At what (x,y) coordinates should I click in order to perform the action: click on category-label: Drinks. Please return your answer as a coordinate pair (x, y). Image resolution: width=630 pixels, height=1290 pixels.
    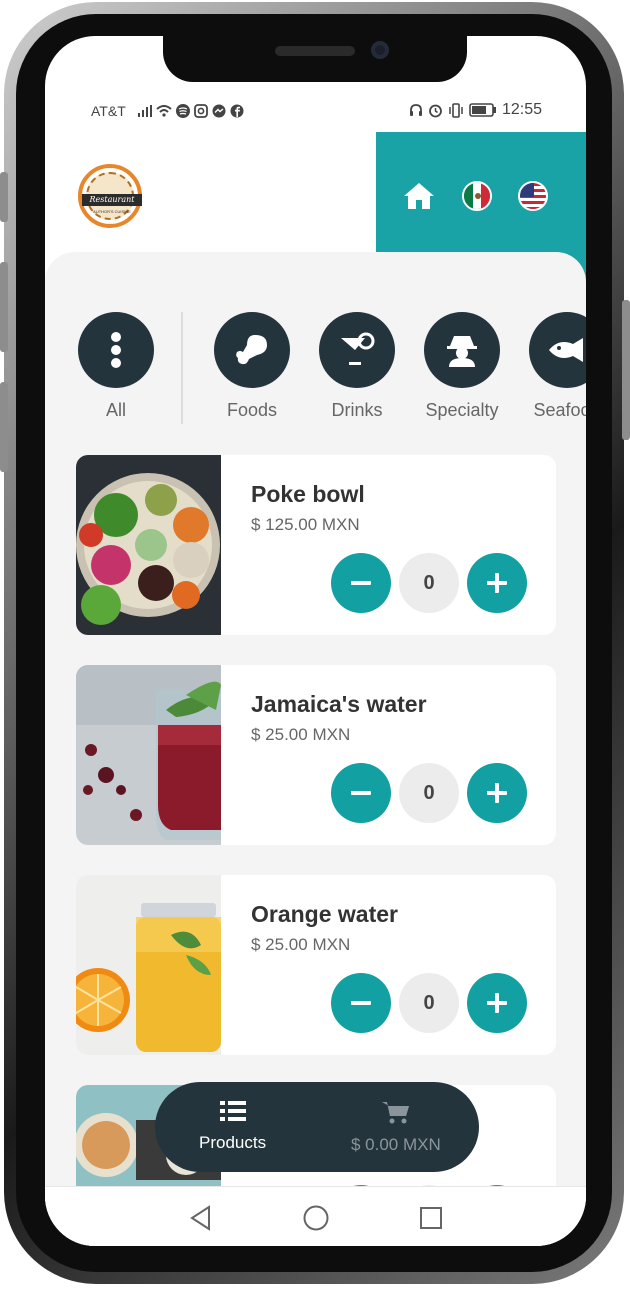
    Looking at the image, I should click on (357, 410).